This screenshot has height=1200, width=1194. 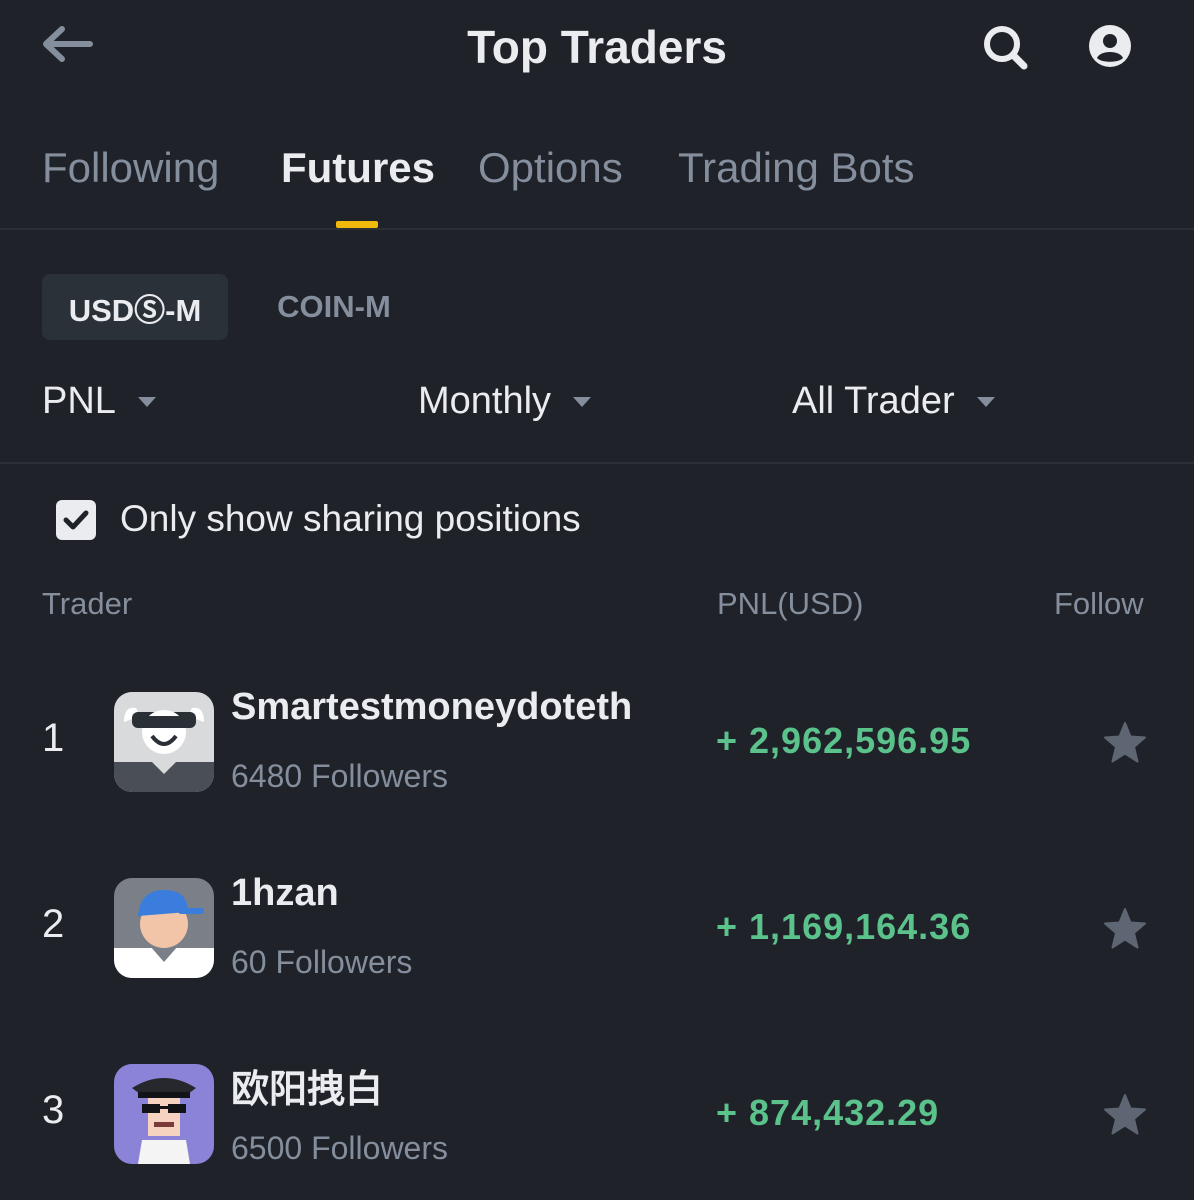 I want to click on trader-row: 3 欧阳拽白 6500 Followers + 874,432.29, so click(x=597, y=1124).